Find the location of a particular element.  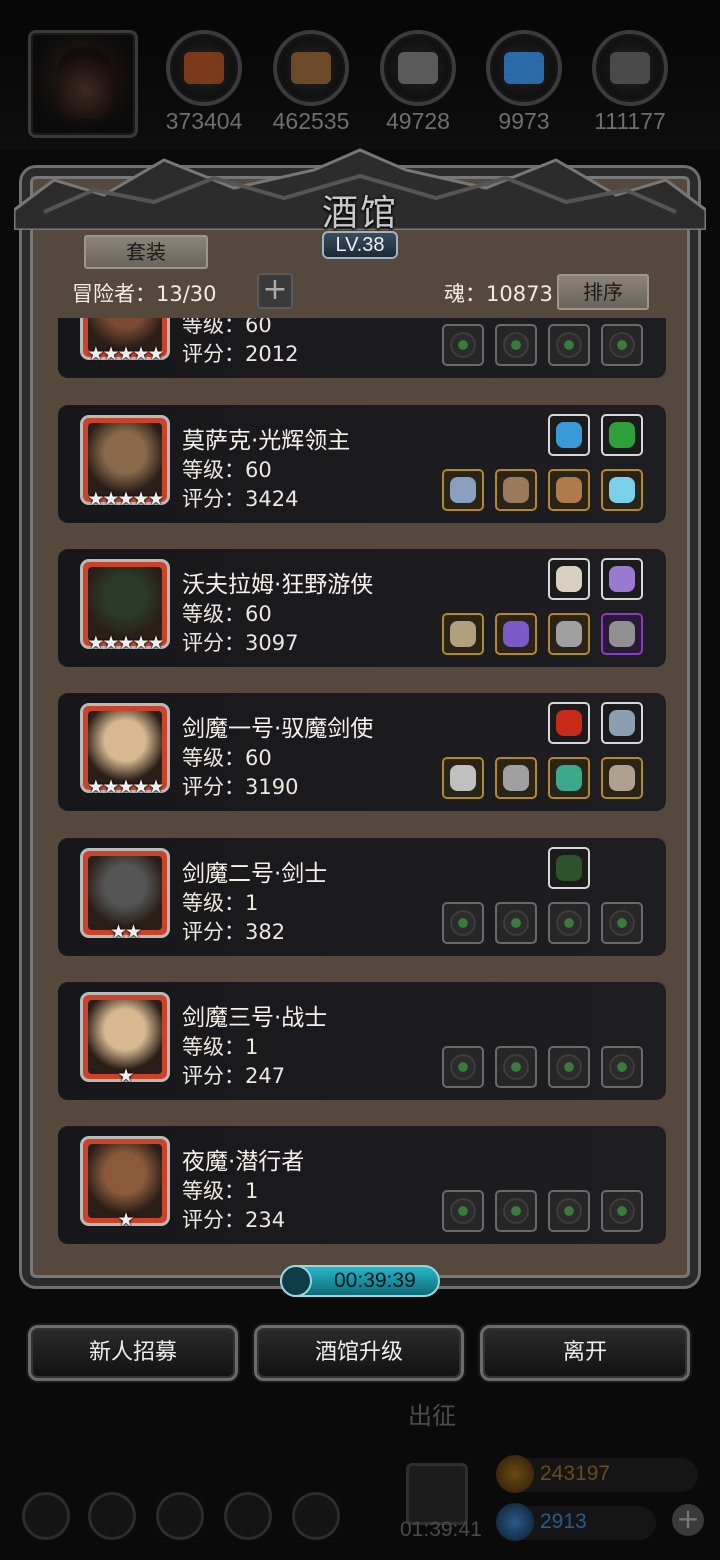

tooth-icon is located at coordinates (569, 579).